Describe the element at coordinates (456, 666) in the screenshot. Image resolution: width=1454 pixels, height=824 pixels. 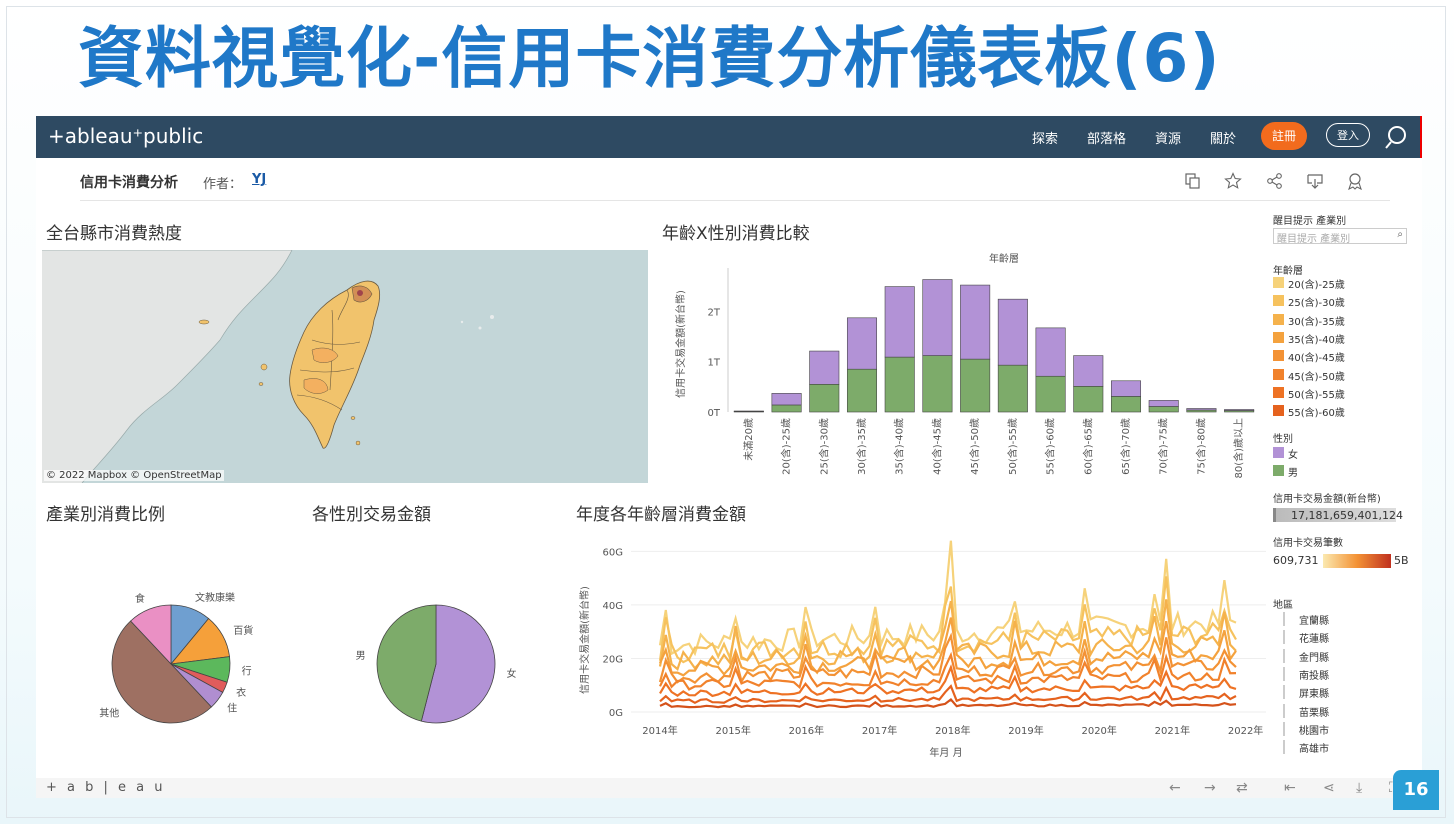
I see `gender-pie-chart: 女男` at that location.